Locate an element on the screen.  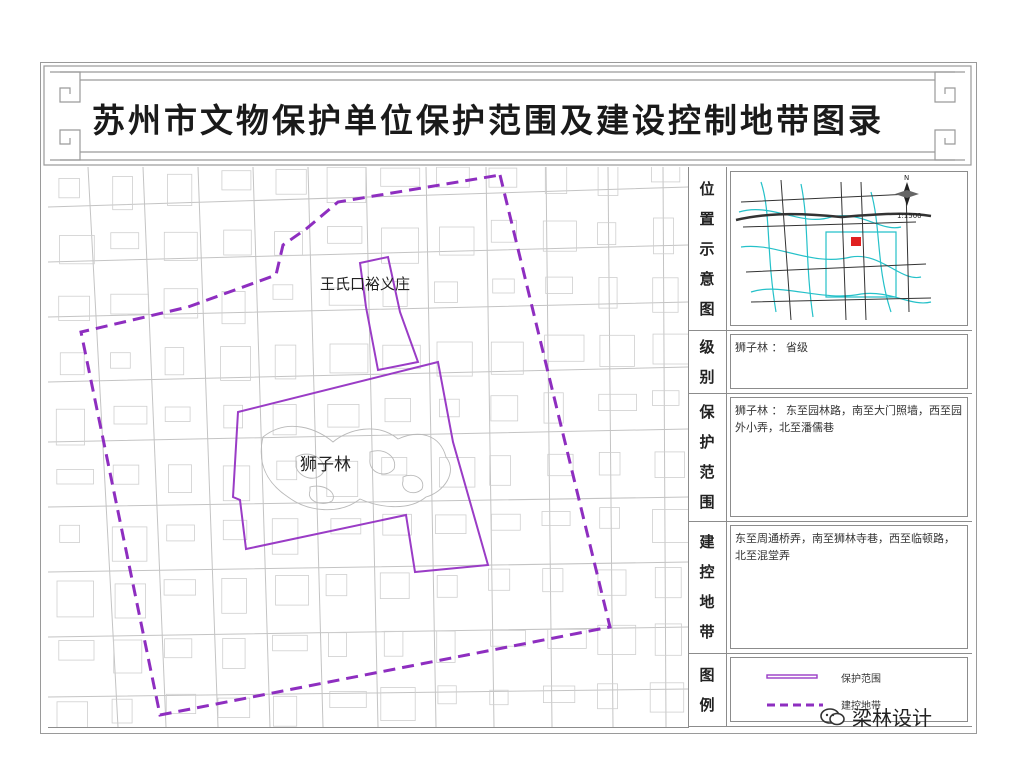
wechat-icon is located at coordinates (832, 716).